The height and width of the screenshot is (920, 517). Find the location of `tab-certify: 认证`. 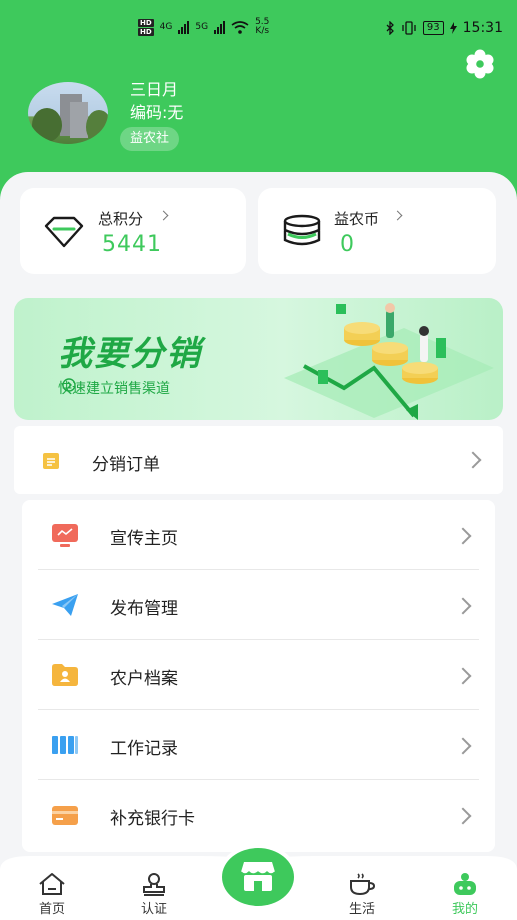

tab-certify: 认证 is located at coordinates (154, 896).